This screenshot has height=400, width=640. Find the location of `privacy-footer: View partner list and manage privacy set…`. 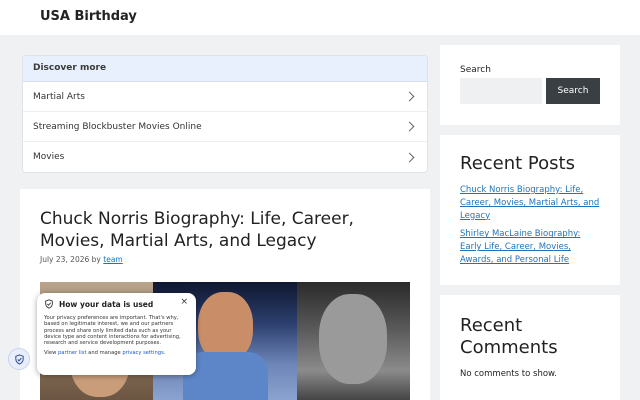

privacy-footer: View partner list and manage privacy set… is located at coordinates (116, 353).